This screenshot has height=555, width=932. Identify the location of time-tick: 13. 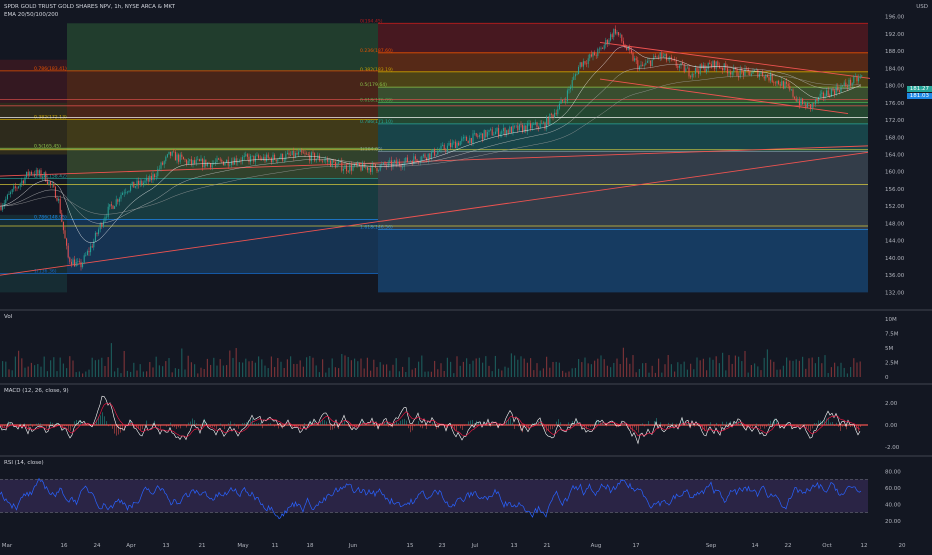
(514, 546).